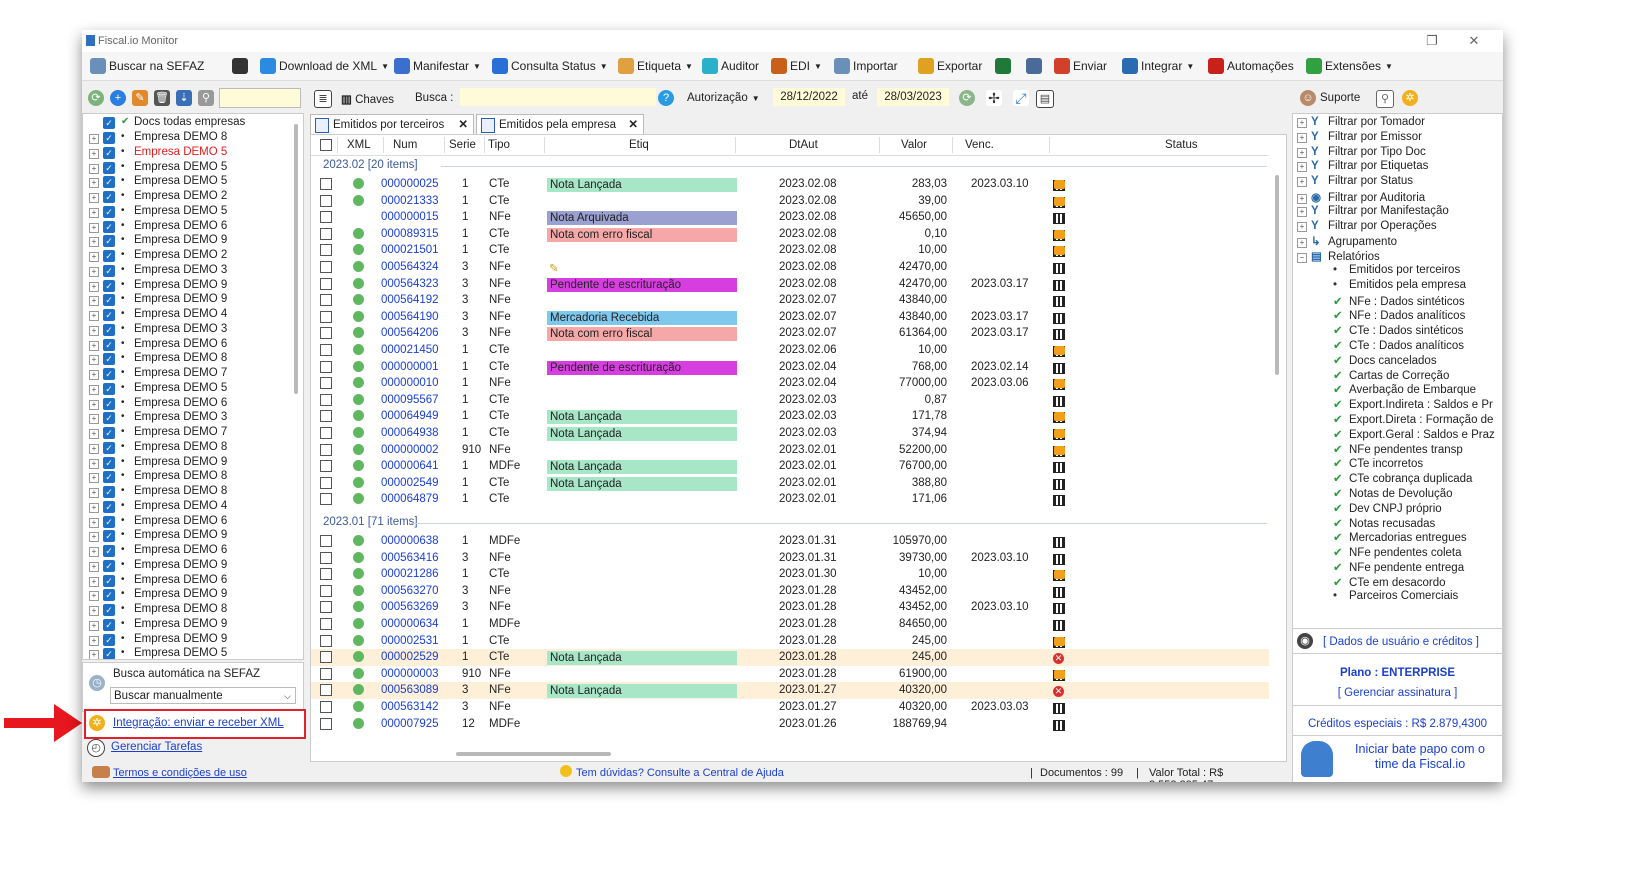 The image size is (1647, 888). What do you see at coordinates (913, 97) in the screenshot?
I see `date-to-input: 28/03/2023` at bounding box center [913, 97].